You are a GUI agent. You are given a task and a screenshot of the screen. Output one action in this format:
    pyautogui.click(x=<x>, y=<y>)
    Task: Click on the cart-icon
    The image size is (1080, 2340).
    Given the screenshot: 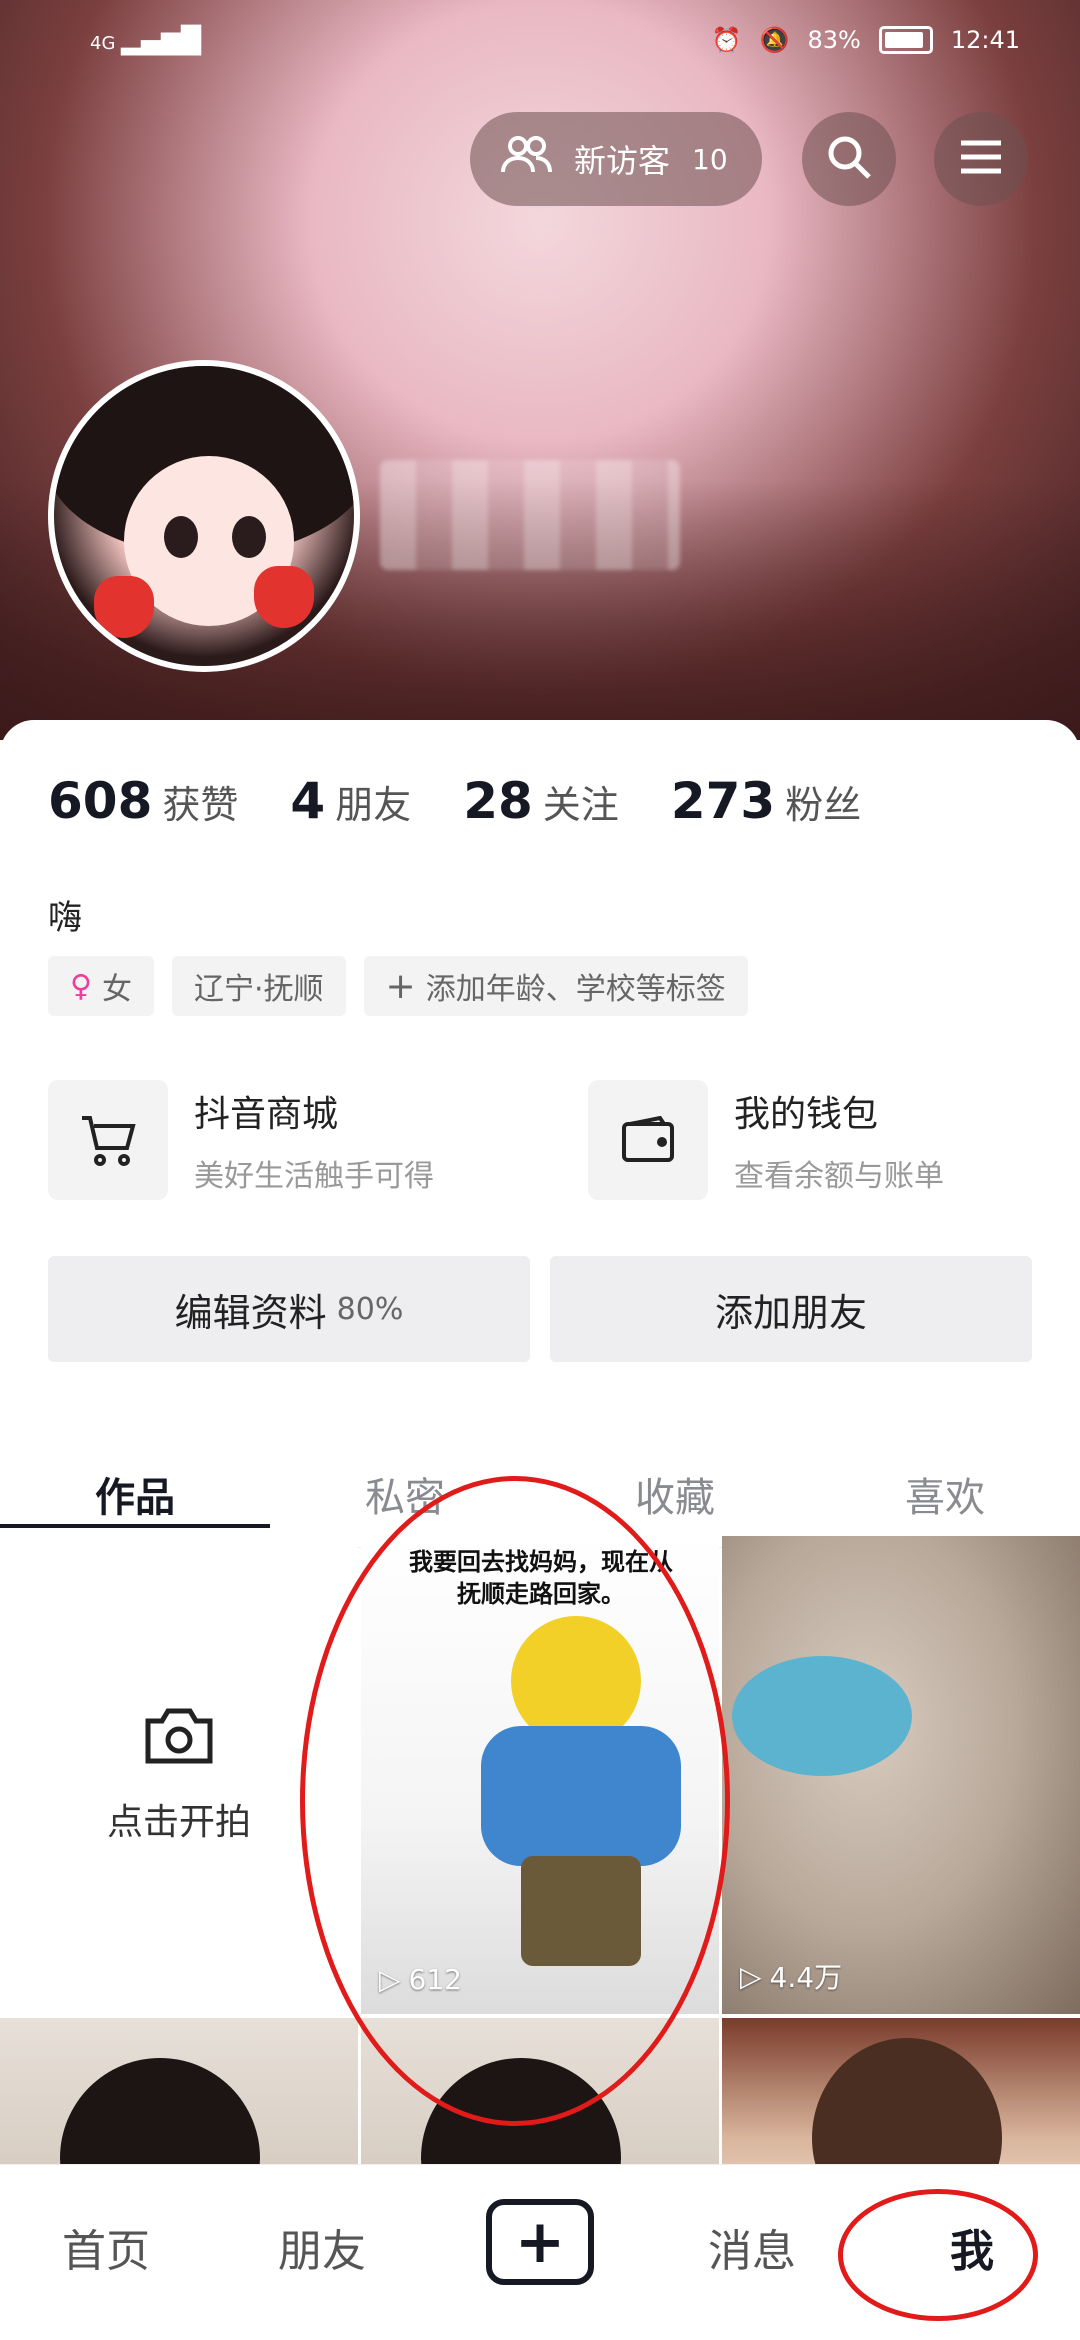 What is the action you would take?
    pyautogui.click(x=108, y=1140)
    